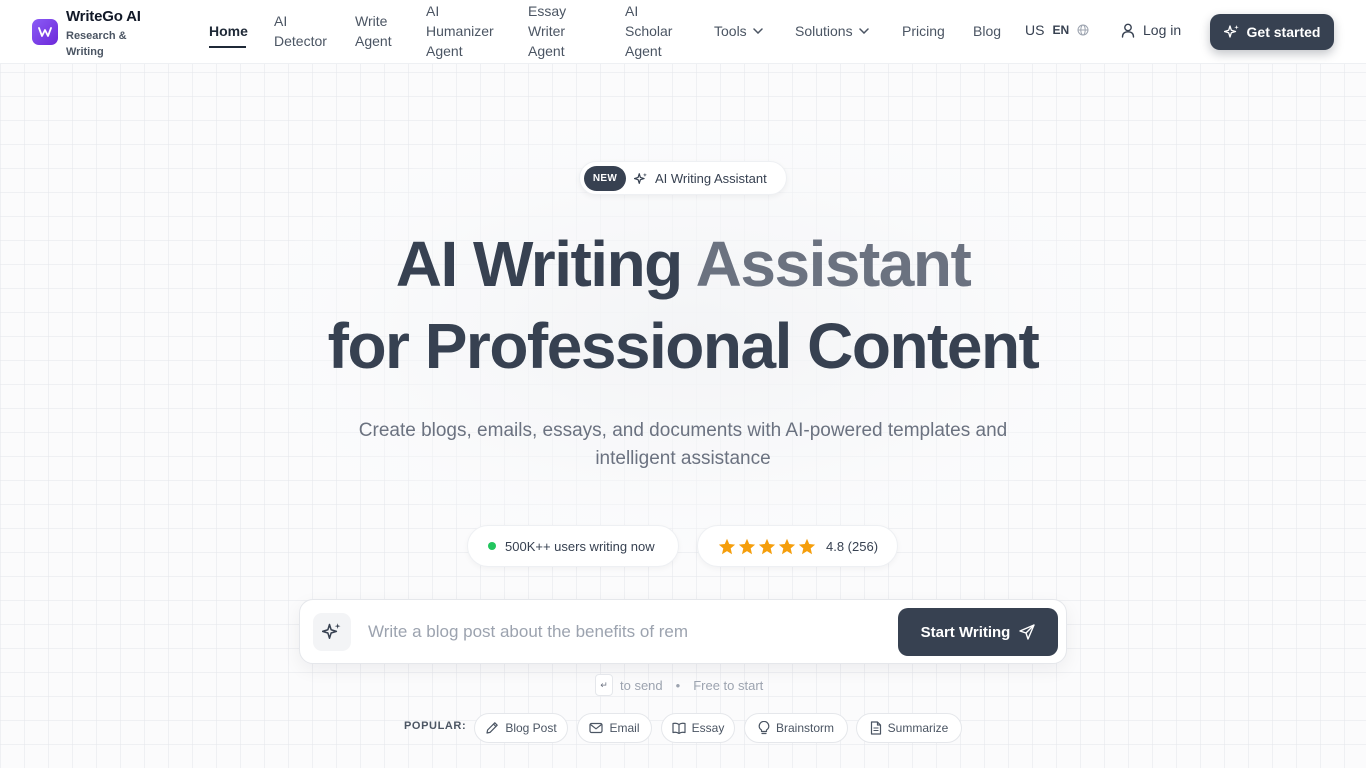 The width and height of the screenshot is (1366, 768). What do you see at coordinates (492, 546) in the screenshot?
I see `online-status-dot` at bounding box center [492, 546].